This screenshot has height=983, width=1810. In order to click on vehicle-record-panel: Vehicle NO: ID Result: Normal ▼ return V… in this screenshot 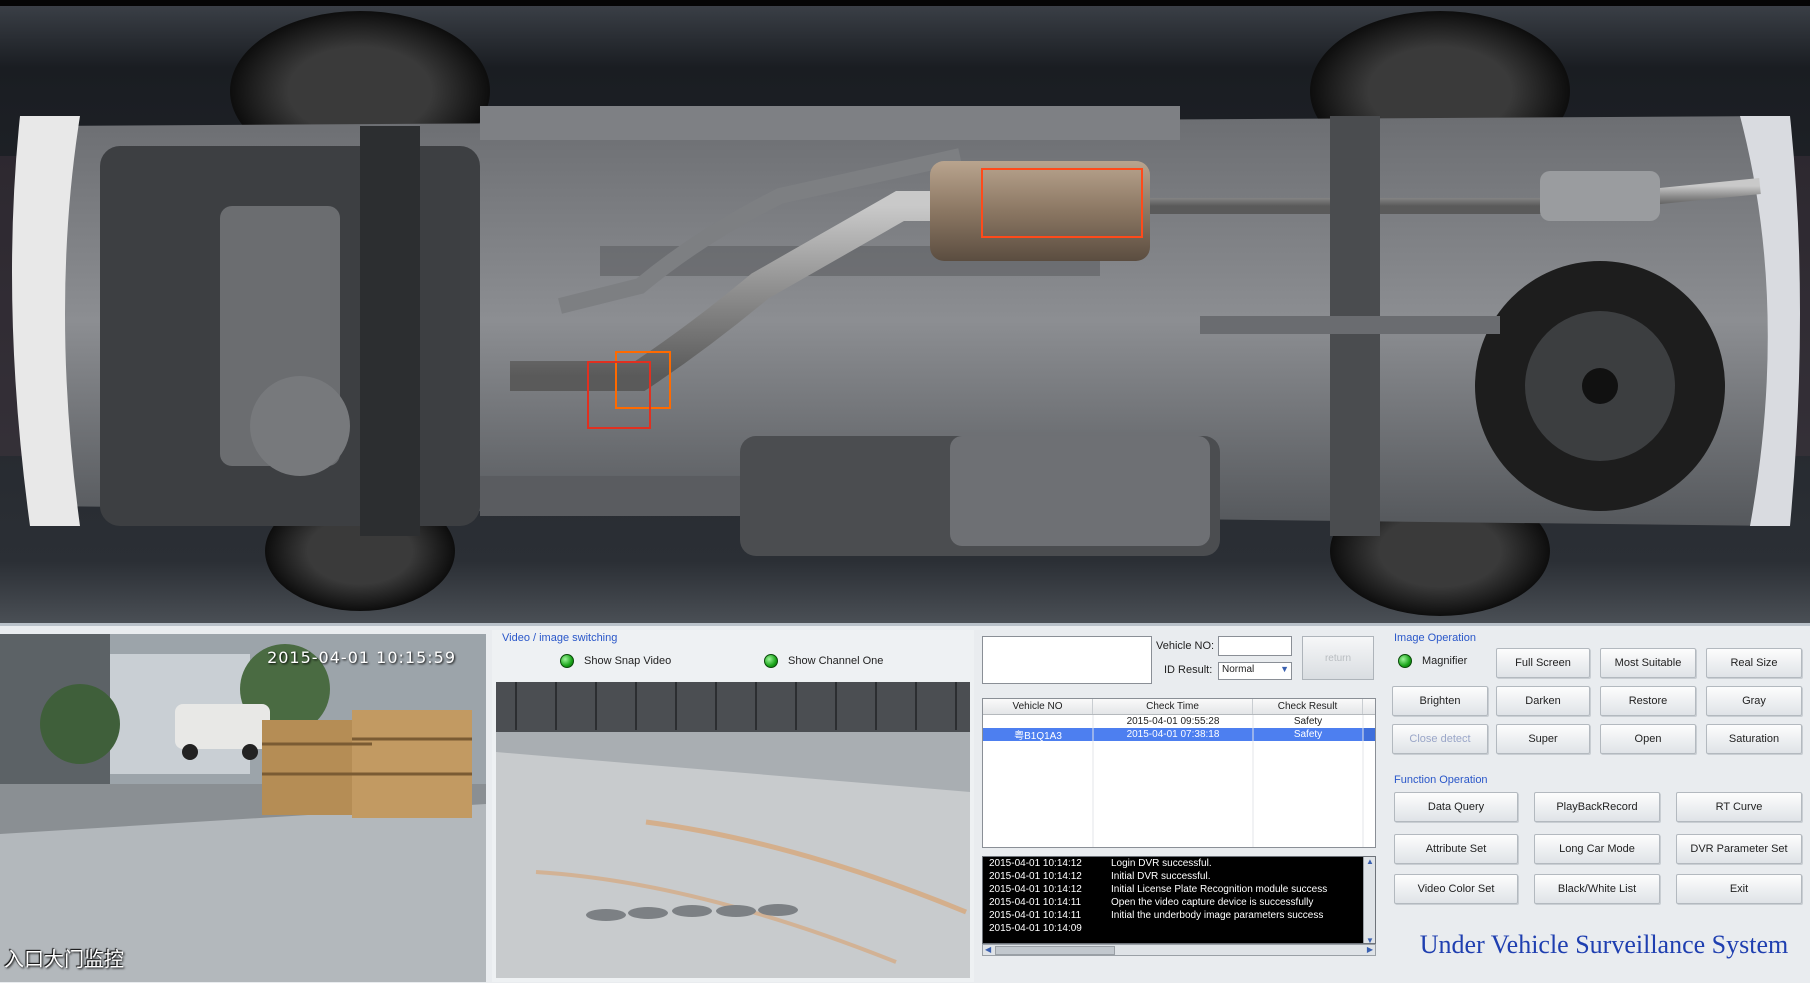, I will do `click(1179, 806)`.